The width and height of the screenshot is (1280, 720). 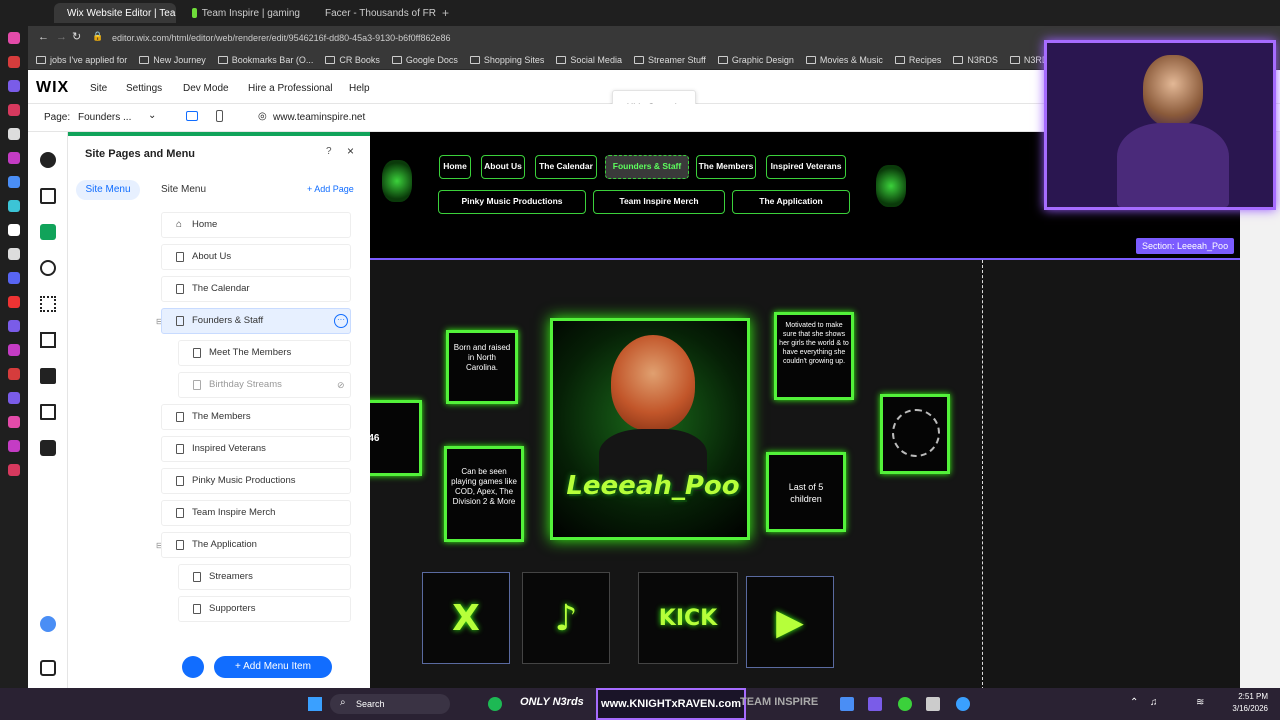 What do you see at coordinates (108, 190) in the screenshot?
I see `tab-site-menu: Site Menu` at bounding box center [108, 190].